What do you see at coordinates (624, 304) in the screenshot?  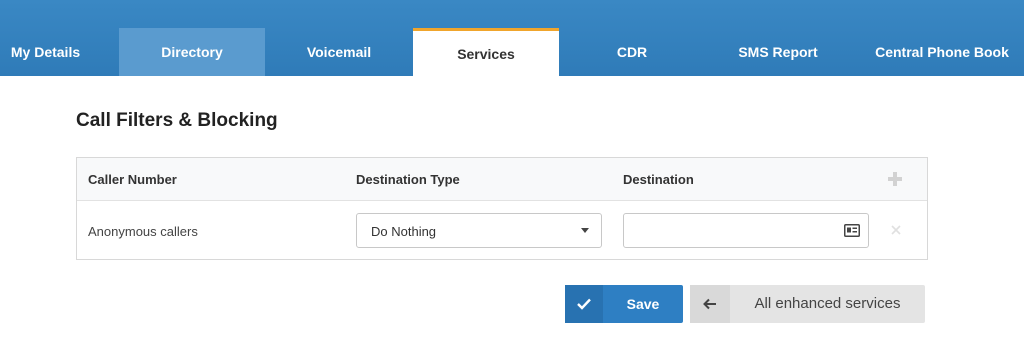 I see `save-button: Save` at bounding box center [624, 304].